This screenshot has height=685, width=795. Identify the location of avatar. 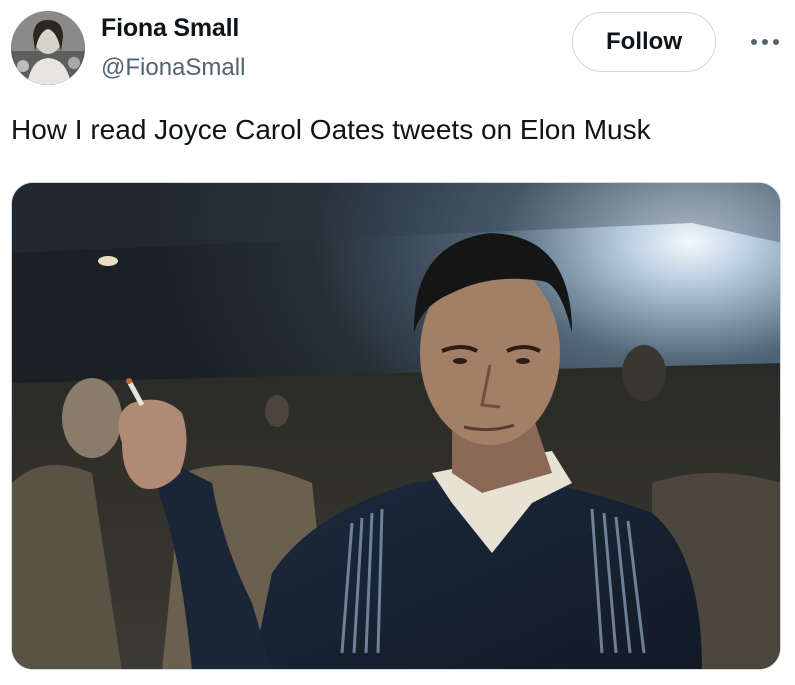
(48, 48).